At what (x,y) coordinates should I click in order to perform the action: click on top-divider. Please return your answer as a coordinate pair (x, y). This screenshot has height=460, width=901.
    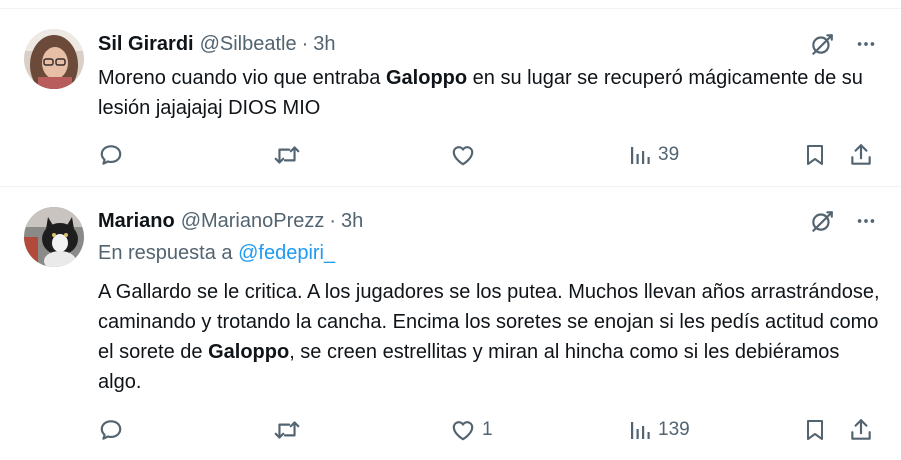
    Looking at the image, I should click on (450, 4).